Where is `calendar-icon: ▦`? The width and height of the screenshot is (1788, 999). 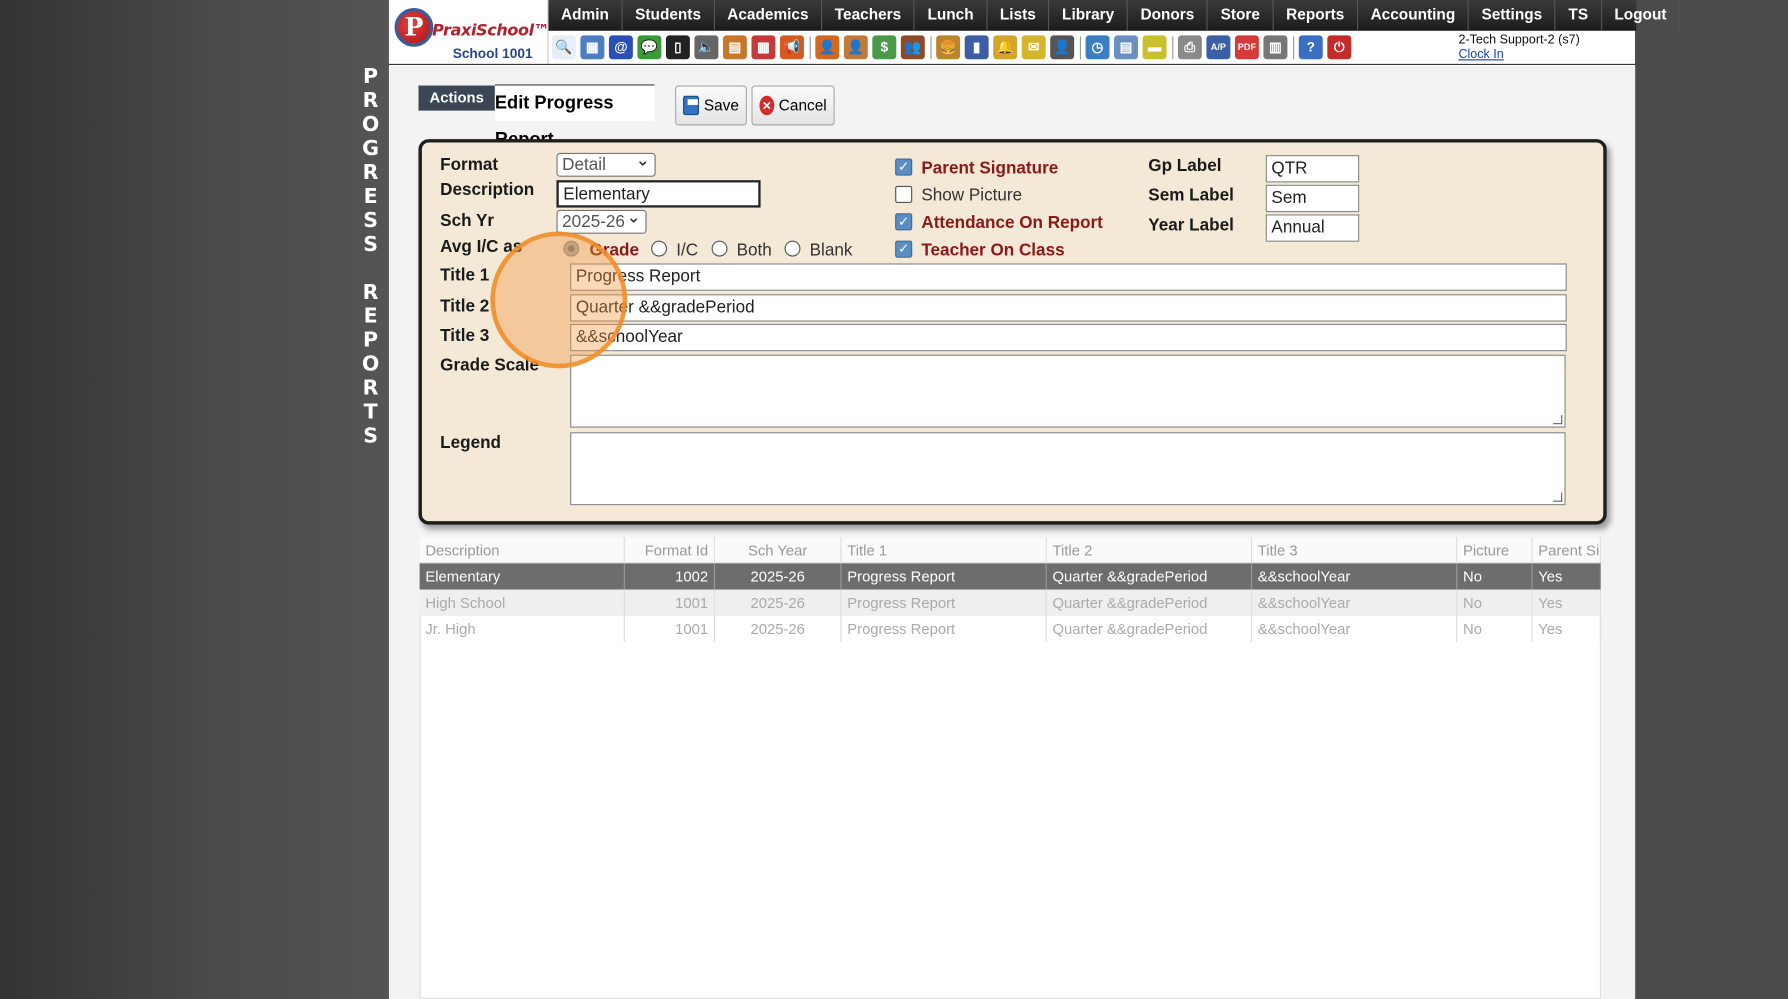
calendar-icon: ▦ is located at coordinates (763, 47).